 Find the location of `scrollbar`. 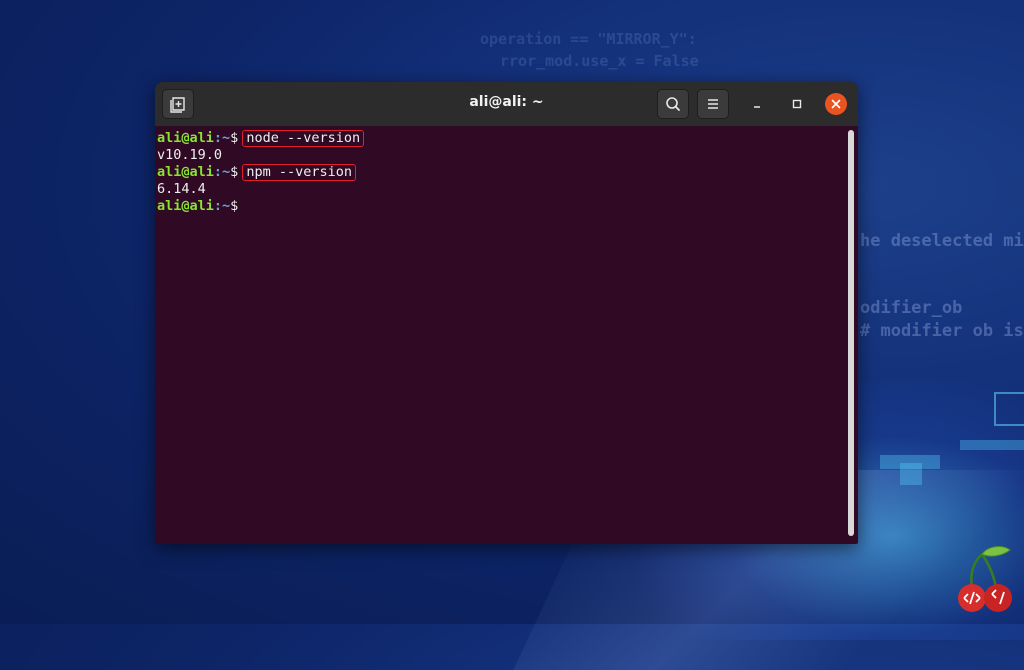

scrollbar is located at coordinates (851, 333).